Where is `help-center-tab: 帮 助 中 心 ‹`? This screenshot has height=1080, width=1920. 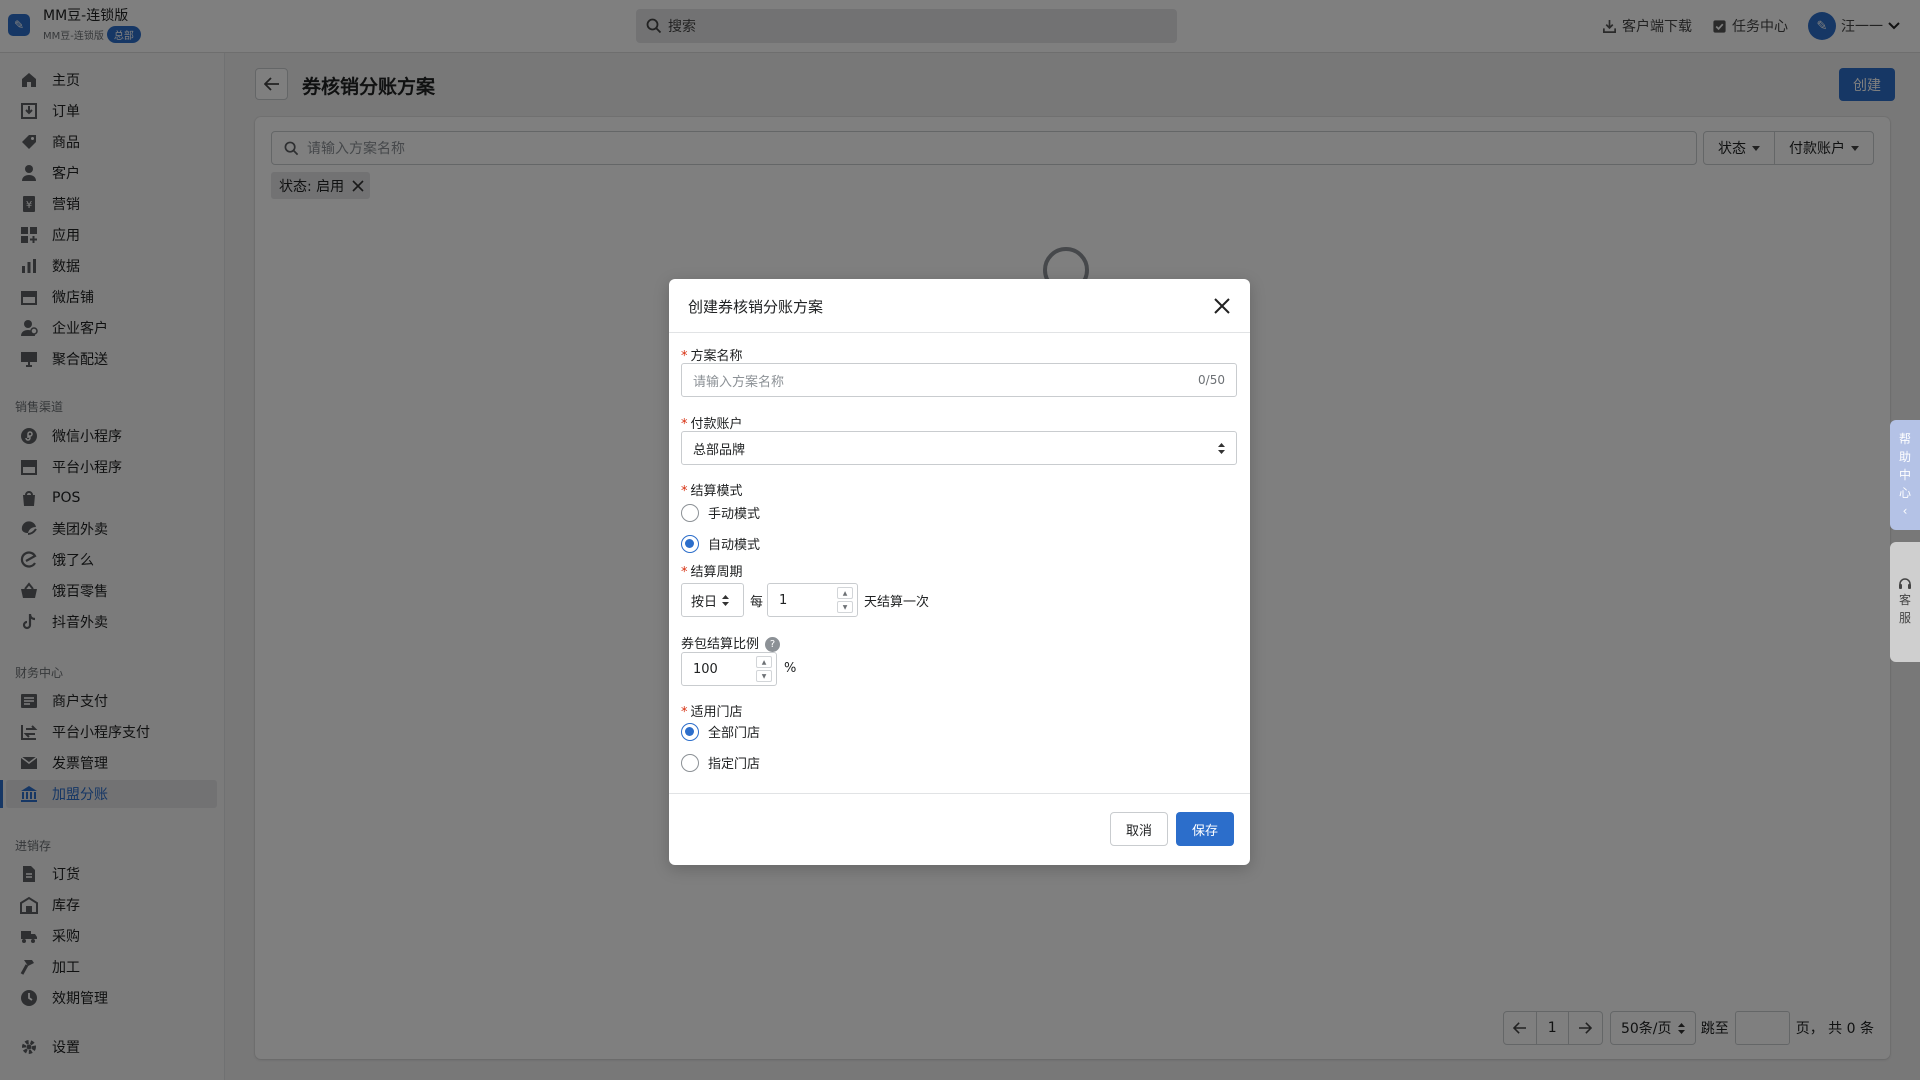
help-center-tab: 帮 助 中 心 ‹ is located at coordinates (1905, 475).